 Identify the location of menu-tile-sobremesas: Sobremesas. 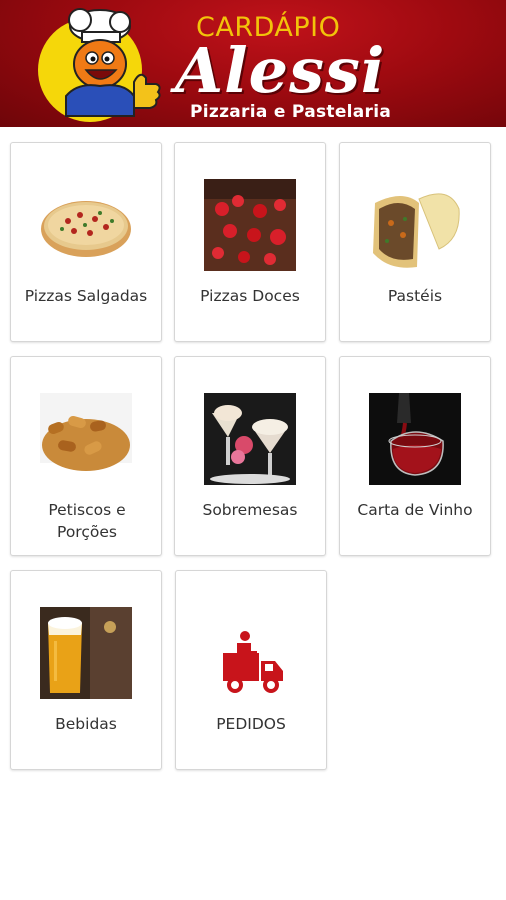
(250, 456).